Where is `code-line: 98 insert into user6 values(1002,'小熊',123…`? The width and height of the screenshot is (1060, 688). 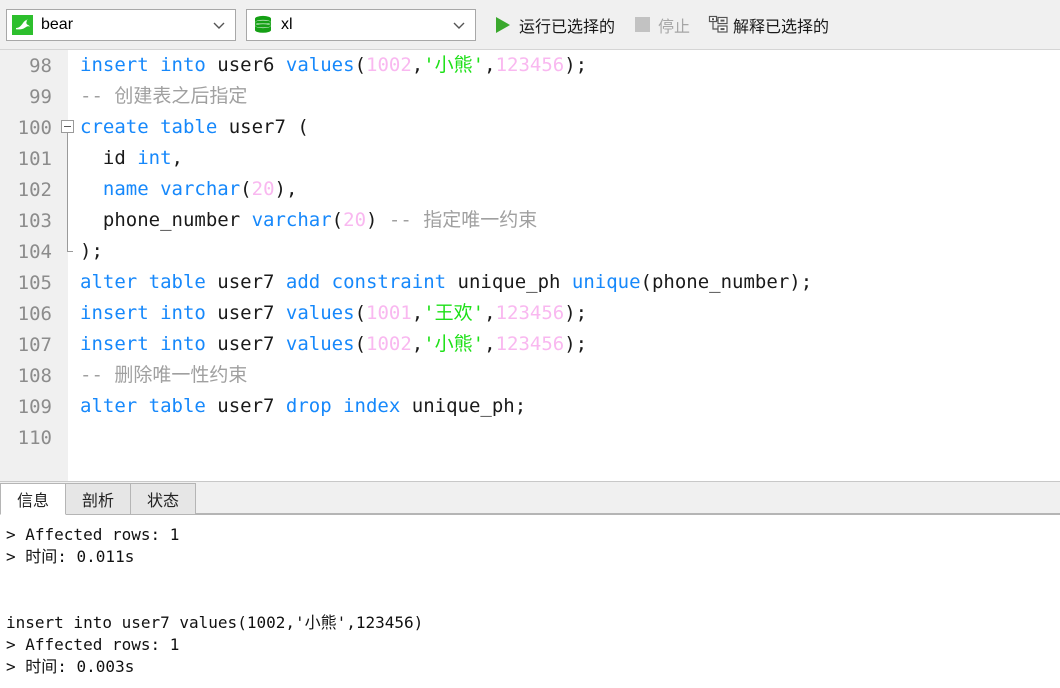
code-line: 98 insert into user6 values(1002,'小熊',123… is located at coordinates (530, 65).